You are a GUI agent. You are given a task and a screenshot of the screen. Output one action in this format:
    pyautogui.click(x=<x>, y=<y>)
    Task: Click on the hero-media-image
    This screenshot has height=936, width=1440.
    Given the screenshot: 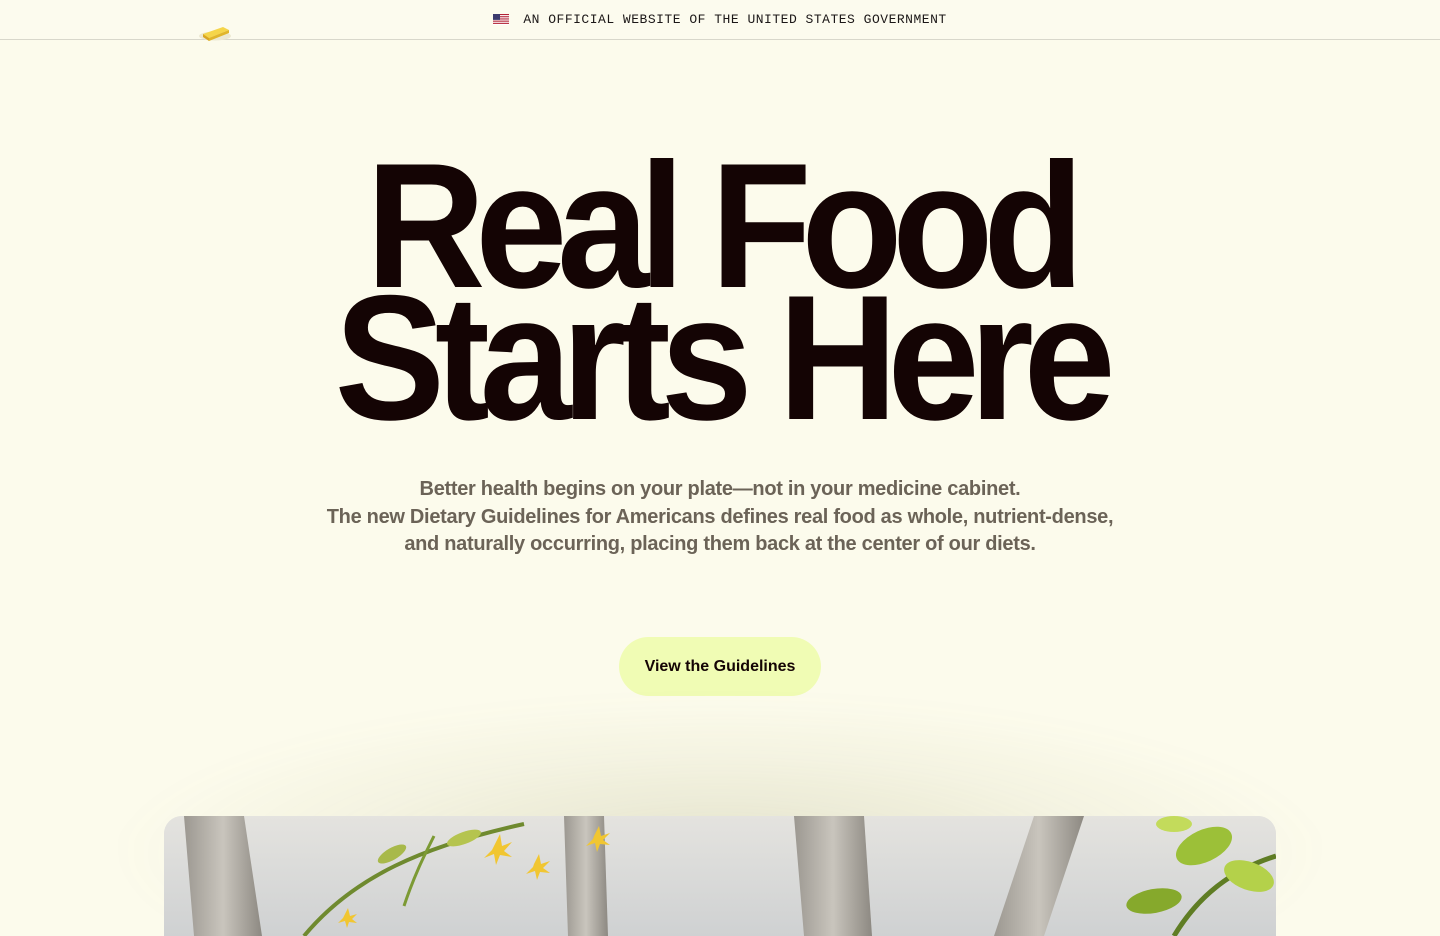 What is the action you would take?
    pyautogui.click(x=720, y=876)
    